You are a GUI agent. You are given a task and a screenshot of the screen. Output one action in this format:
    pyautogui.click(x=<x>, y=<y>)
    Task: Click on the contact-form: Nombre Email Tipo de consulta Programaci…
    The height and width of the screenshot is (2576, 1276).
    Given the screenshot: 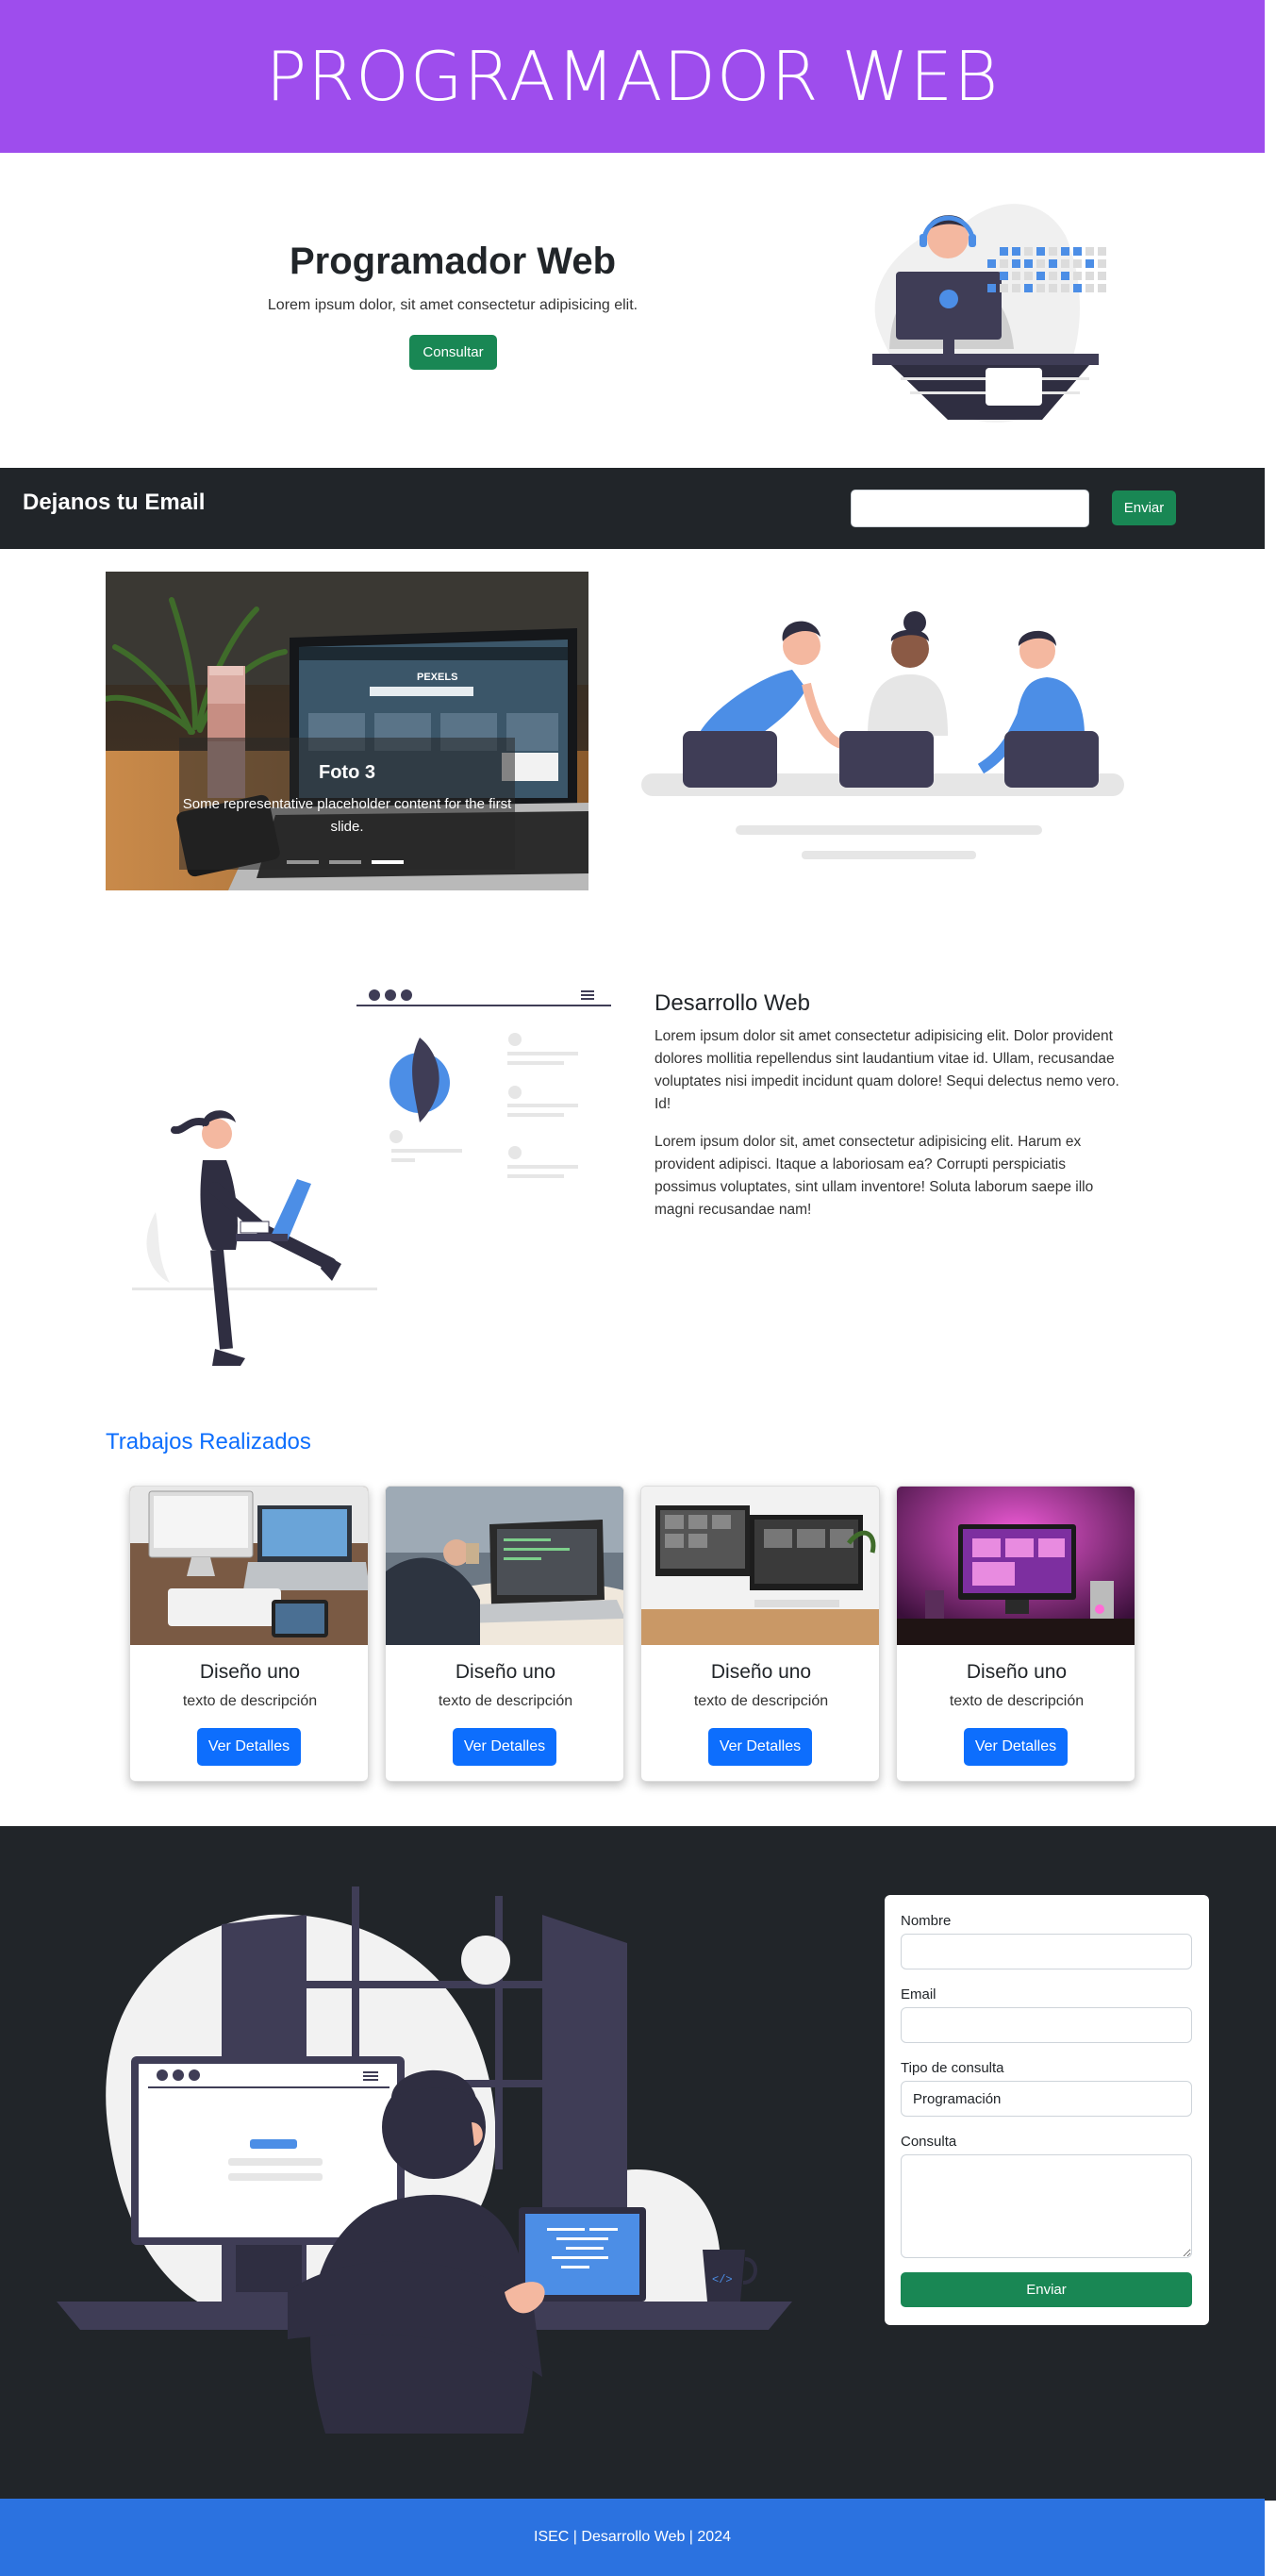 What is the action you would take?
    pyautogui.click(x=1047, y=2110)
    